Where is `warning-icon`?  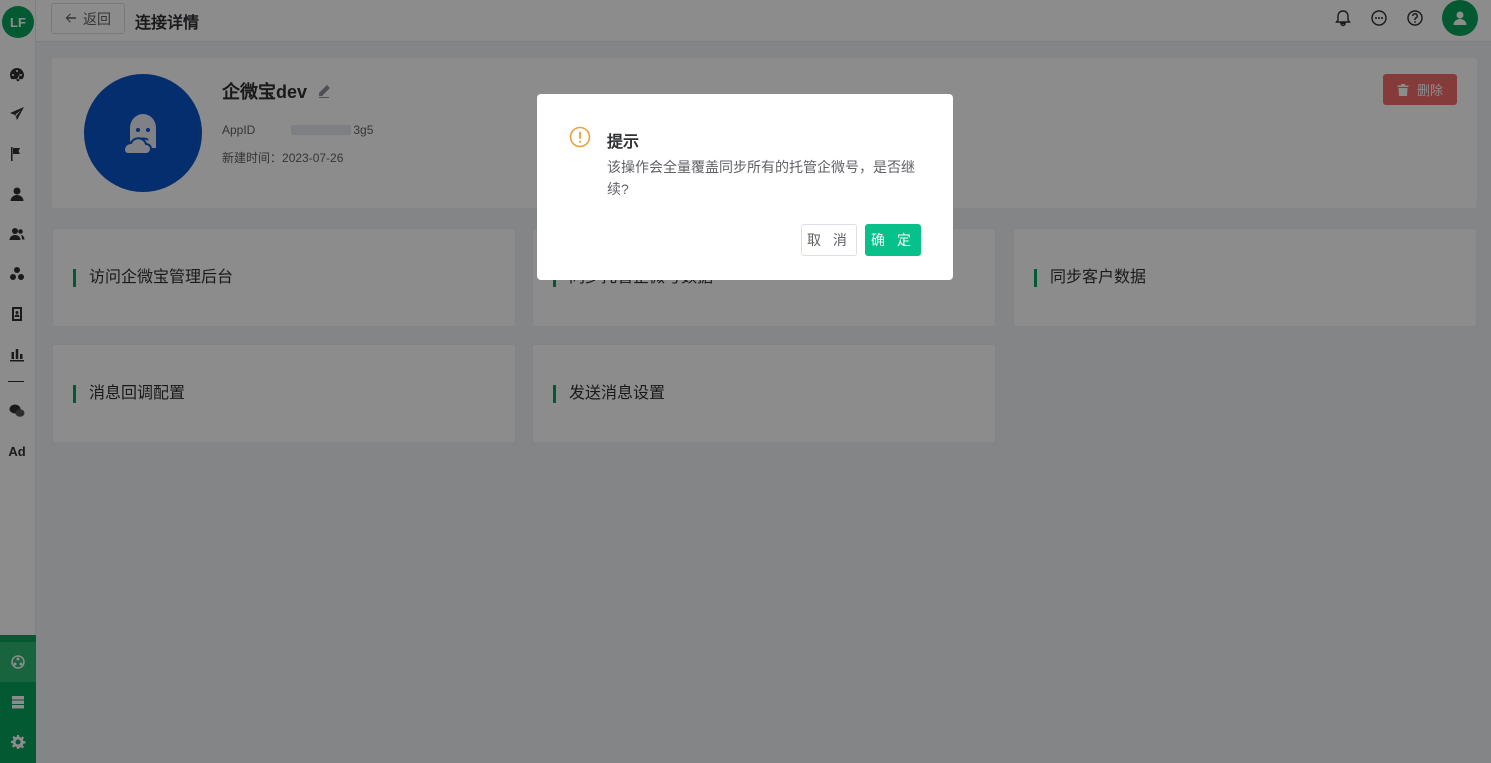
warning-icon is located at coordinates (580, 137).